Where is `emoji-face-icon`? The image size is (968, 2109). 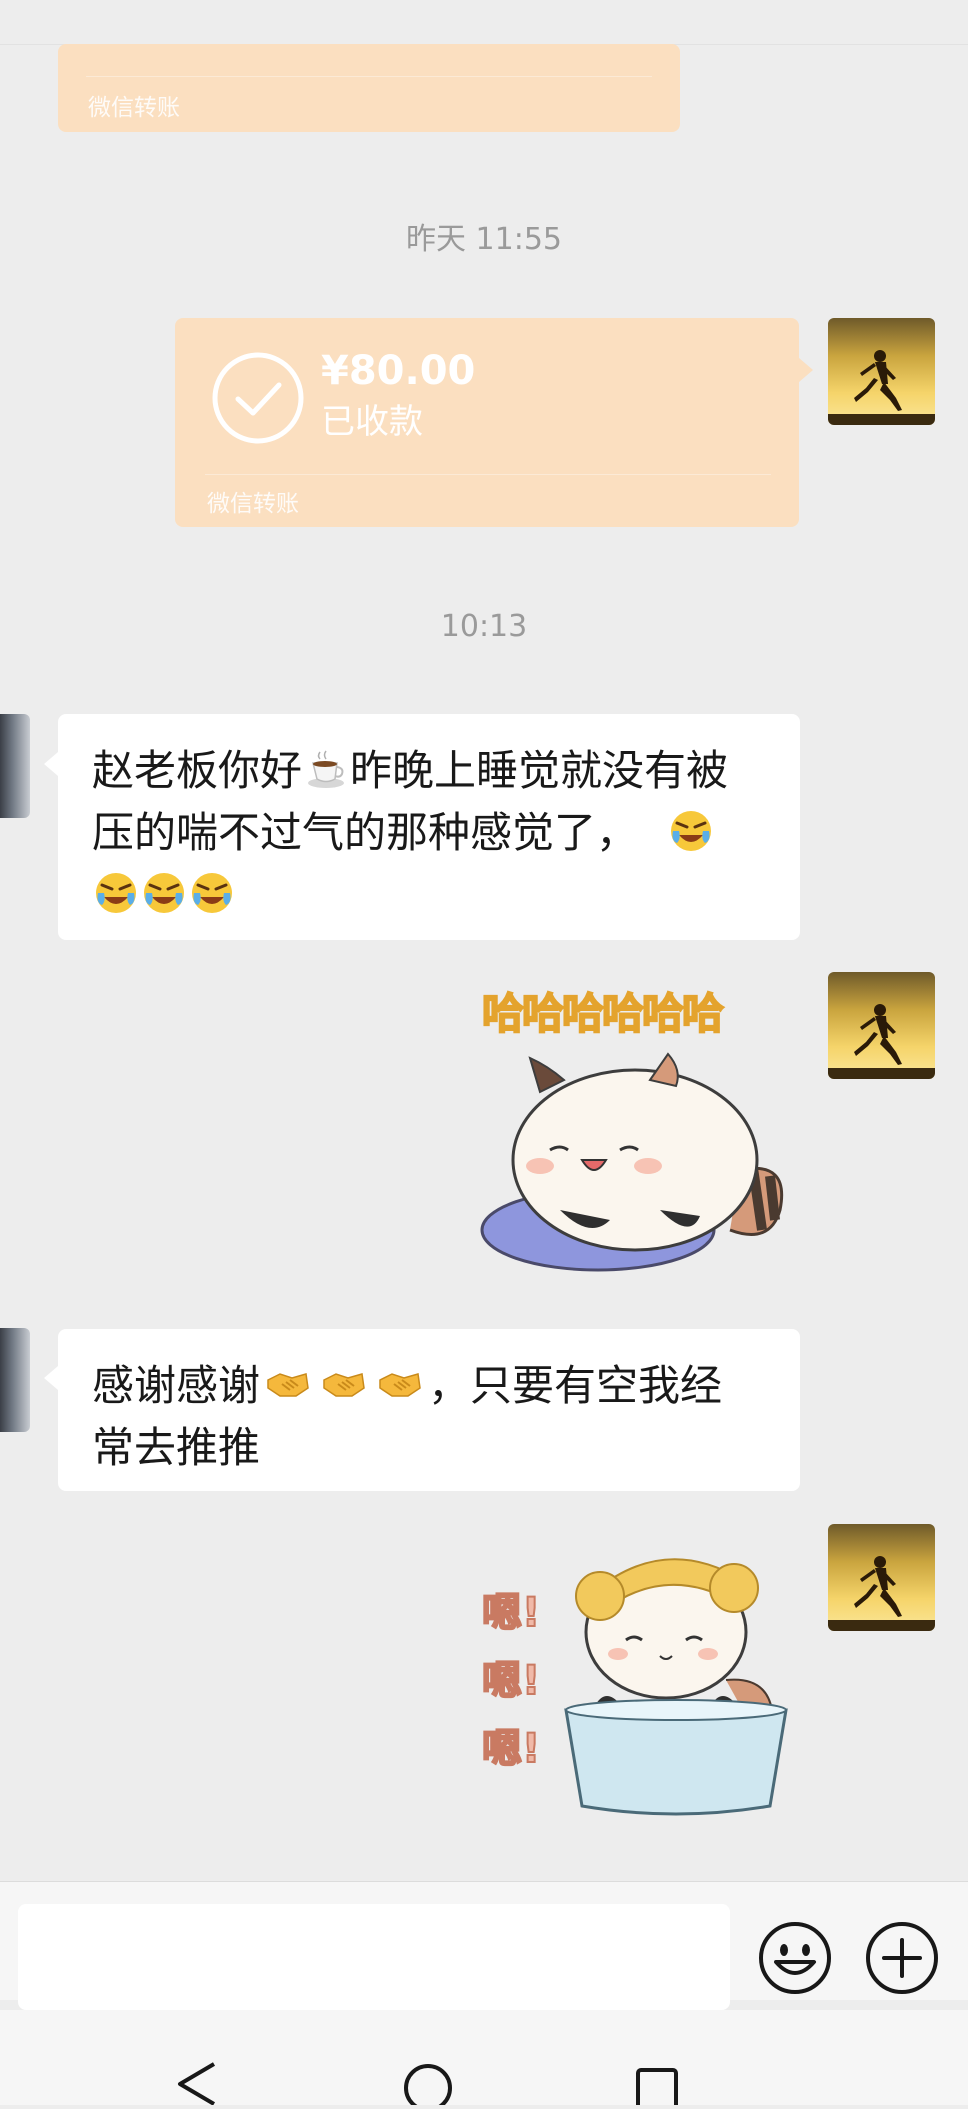 emoji-face-icon is located at coordinates (795, 1960).